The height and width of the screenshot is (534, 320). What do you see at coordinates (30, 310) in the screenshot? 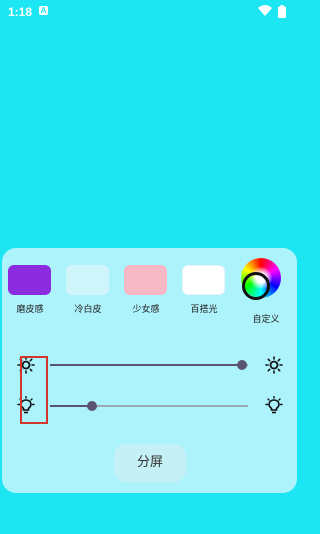
I see `preset-label-1: 磨皮感` at bounding box center [30, 310].